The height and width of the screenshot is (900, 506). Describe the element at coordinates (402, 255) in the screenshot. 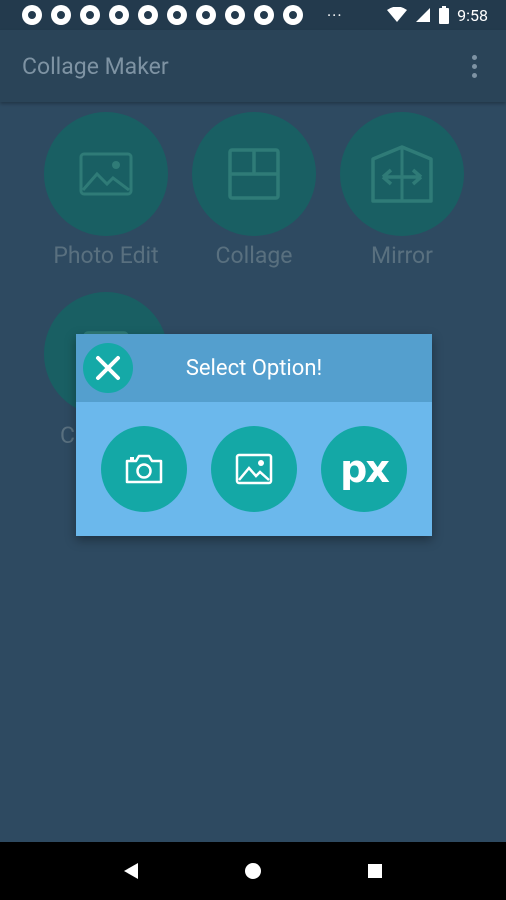

I see `tile-label: Mirror` at that location.